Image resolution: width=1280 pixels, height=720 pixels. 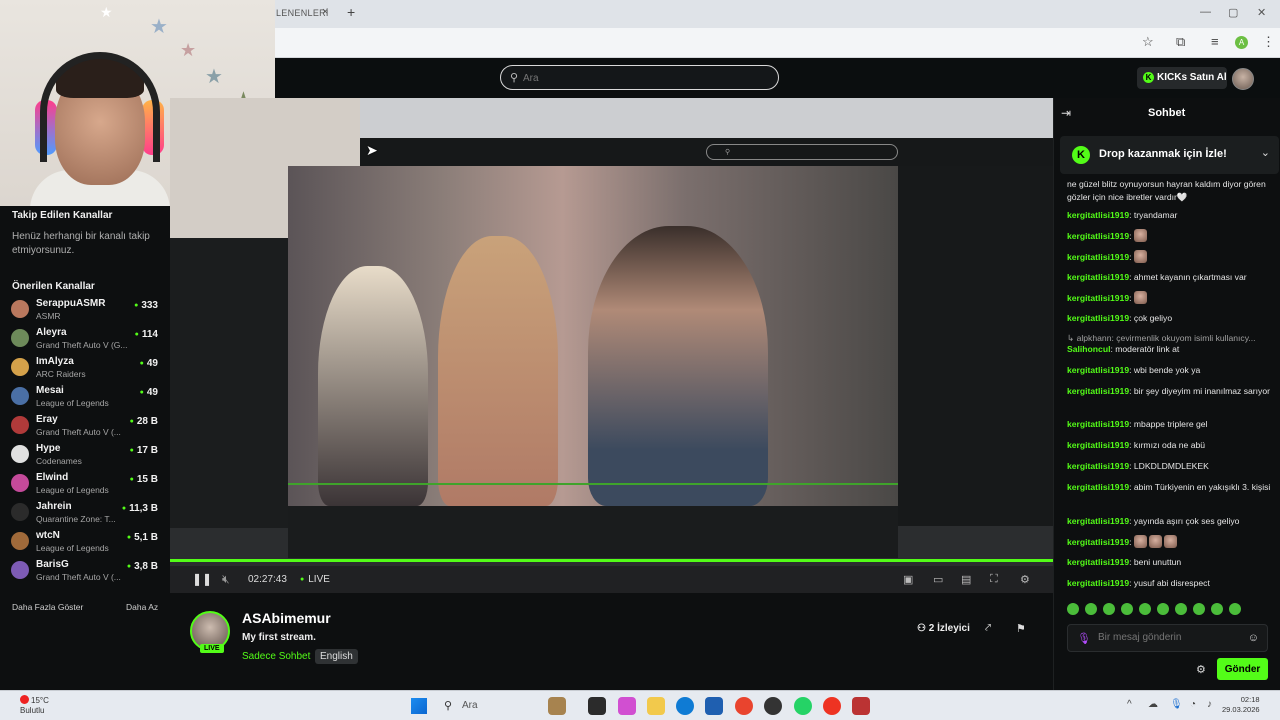 What do you see at coordinates (1153, 318) in the screenshot?
I see `chat-text: çok geliyo` at bounding box center [1153, 318].